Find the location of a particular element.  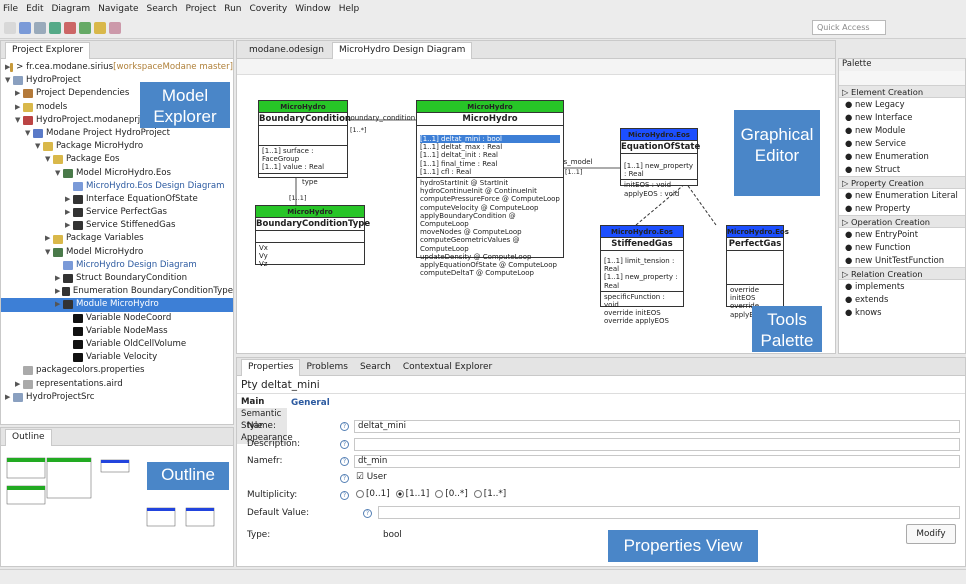

save-icon is located at coordinates (25, 27).